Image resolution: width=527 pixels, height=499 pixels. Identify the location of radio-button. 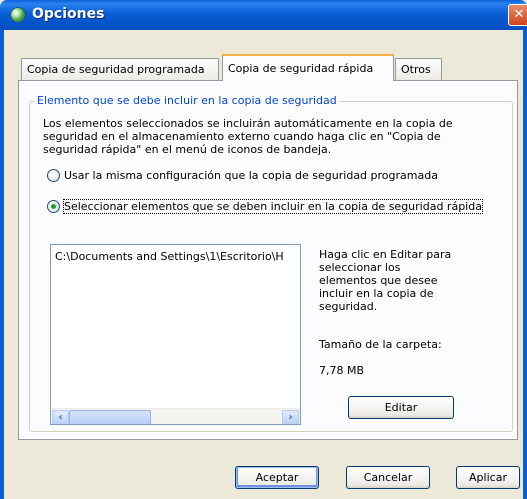
(53, 175).